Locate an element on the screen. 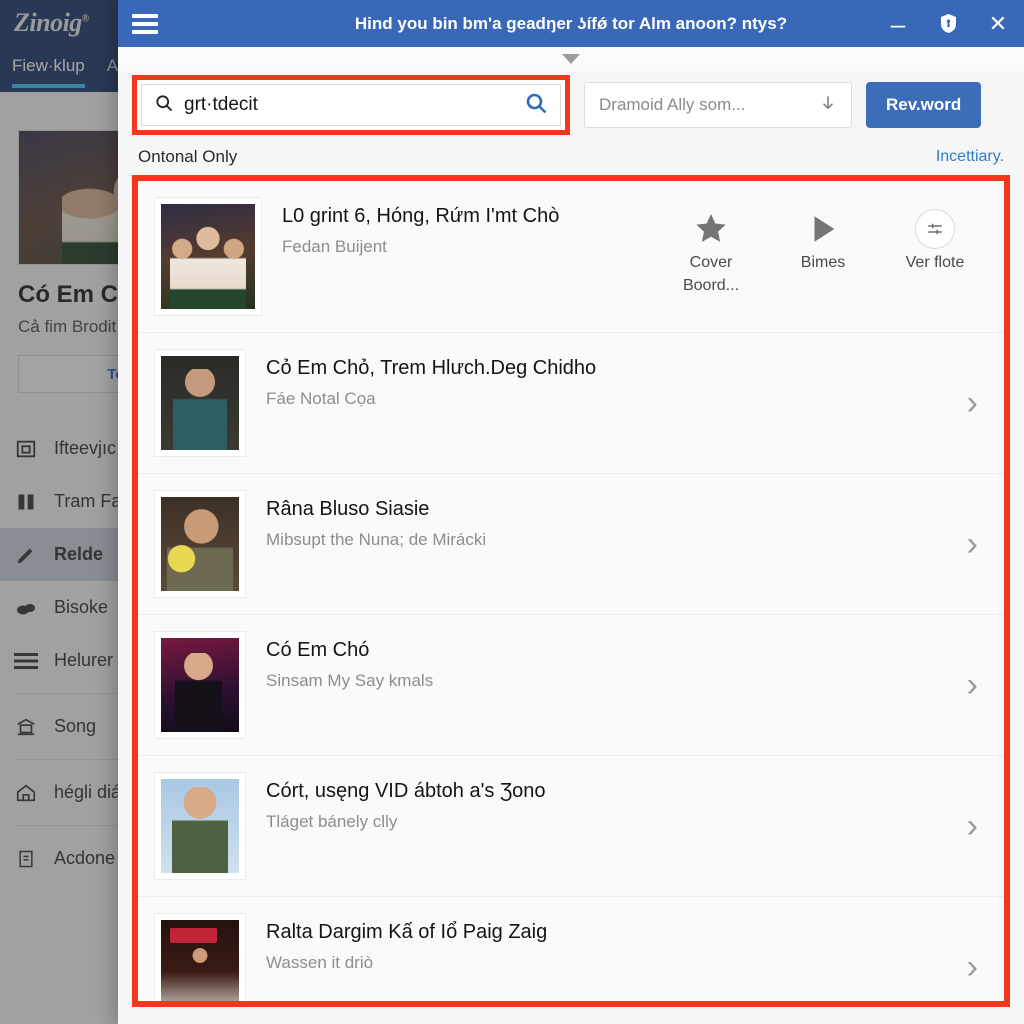 This screenshot has height=1024, width=1024. result-title: Râna Bluso Siasie is located at coordinates (348, 509).